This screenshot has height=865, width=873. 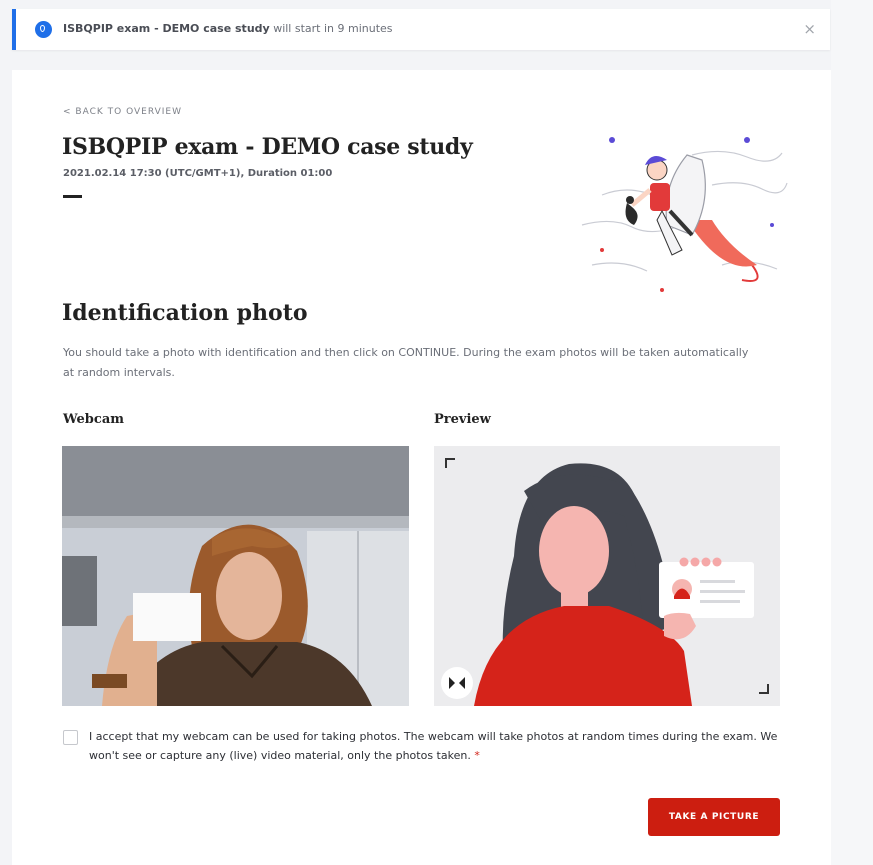 I want to click on required-marker: *, so click(x=477, y=755).